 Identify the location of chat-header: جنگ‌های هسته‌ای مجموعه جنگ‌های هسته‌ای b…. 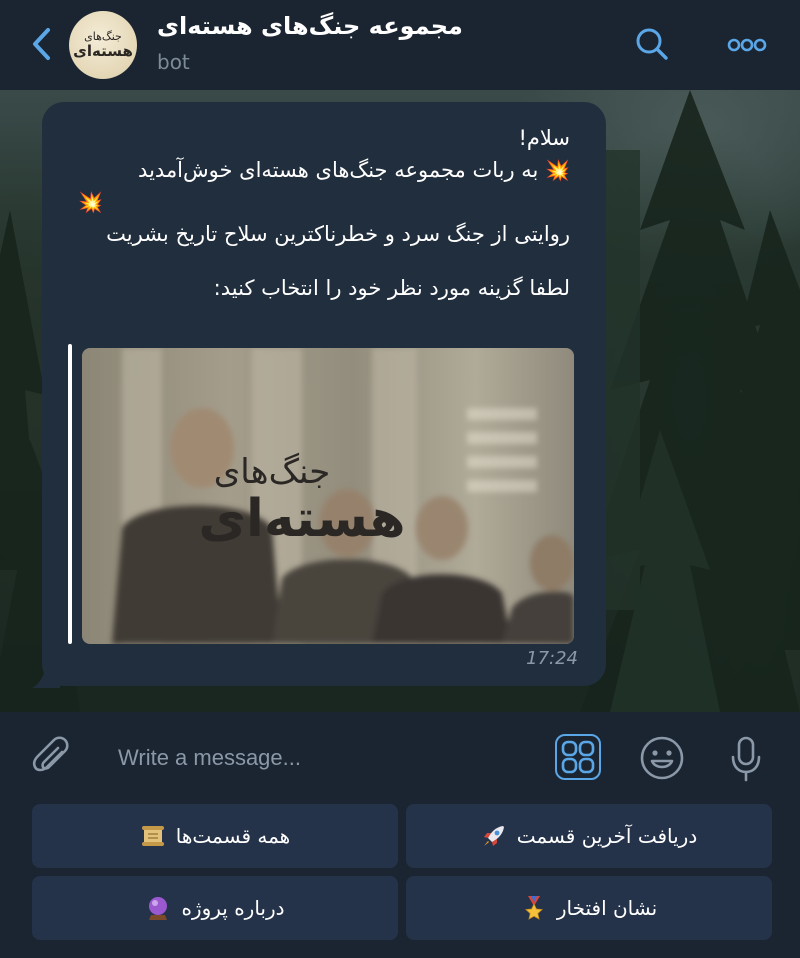
(400, 45).